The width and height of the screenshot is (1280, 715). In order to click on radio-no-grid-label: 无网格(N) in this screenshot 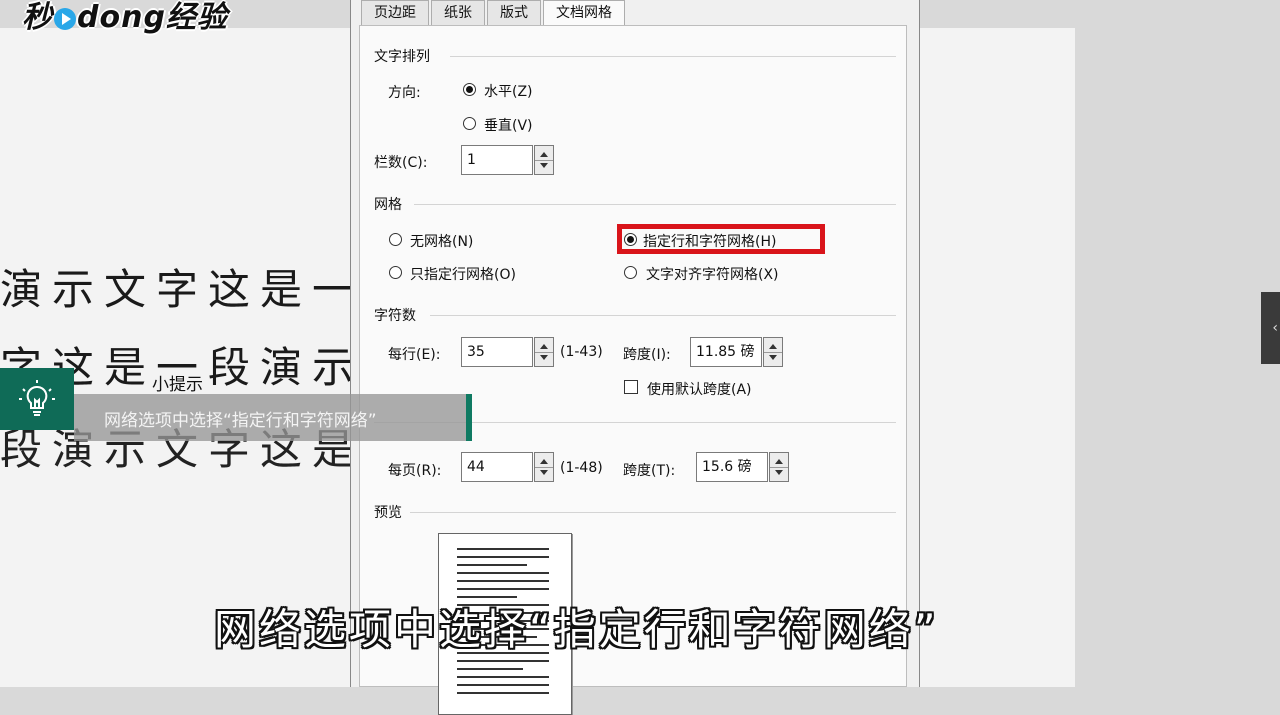, I will do `click(441, 241)`.